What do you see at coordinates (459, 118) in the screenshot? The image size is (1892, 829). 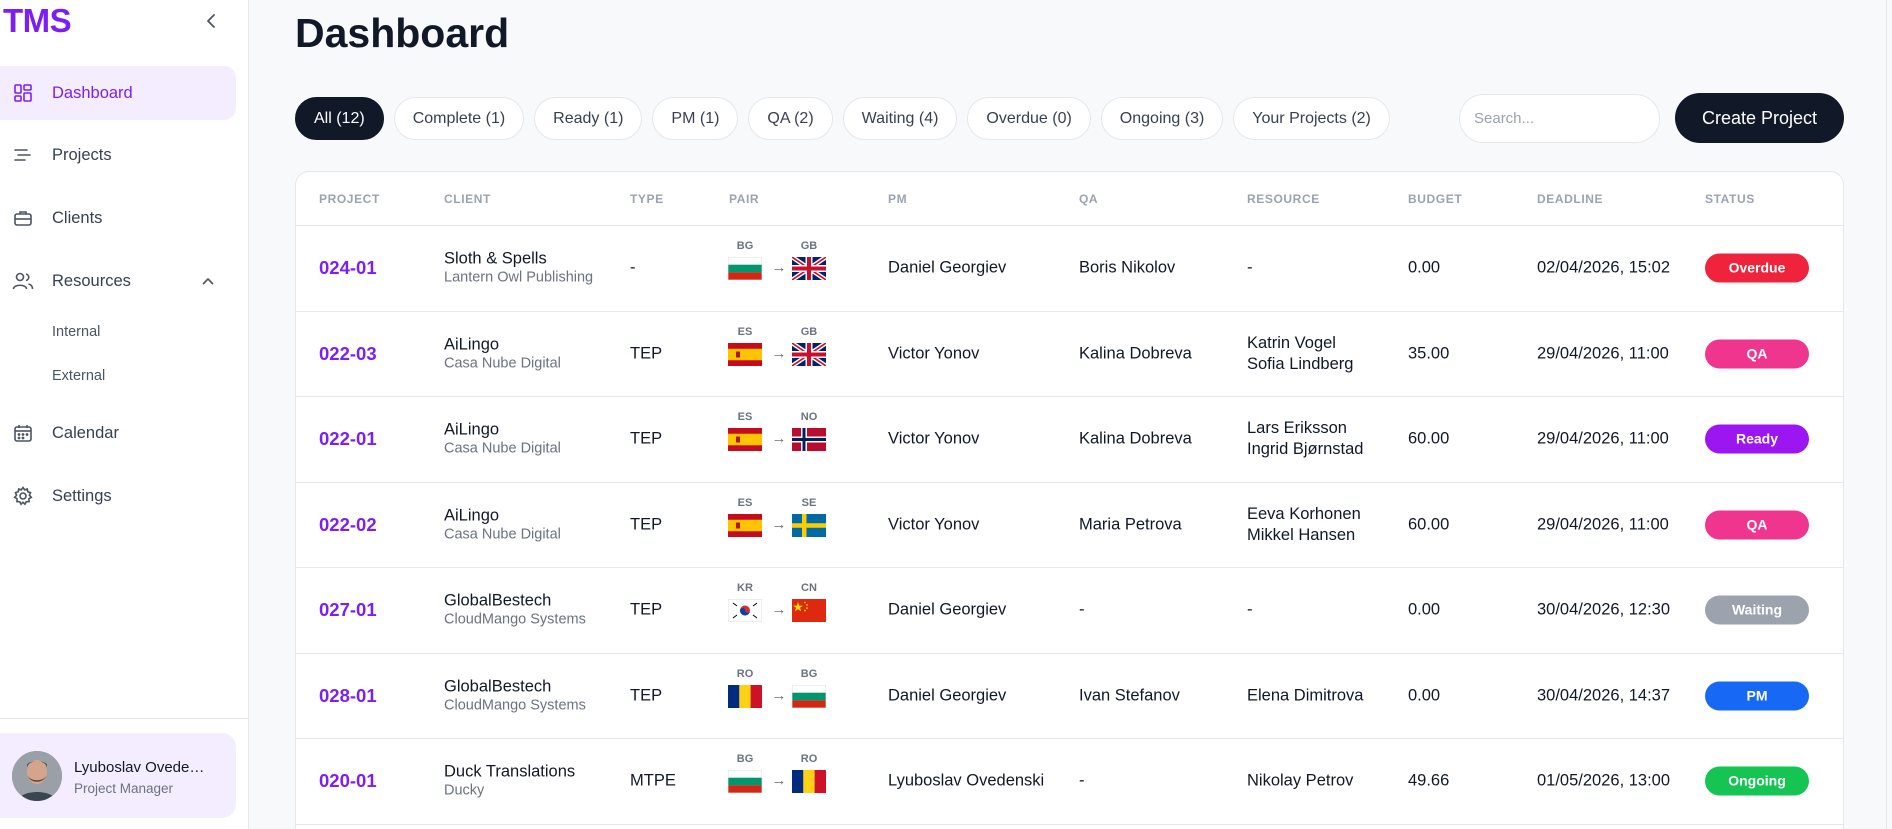 I see `filter-complete: Complete (1)` at bounding box center [459, 118].